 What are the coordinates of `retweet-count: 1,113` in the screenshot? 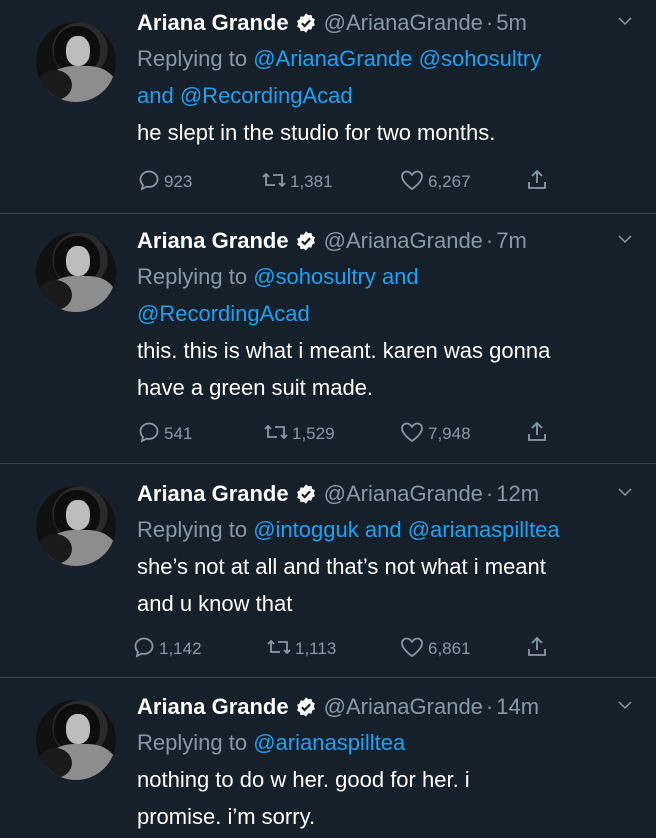 It's located at (316, 648).